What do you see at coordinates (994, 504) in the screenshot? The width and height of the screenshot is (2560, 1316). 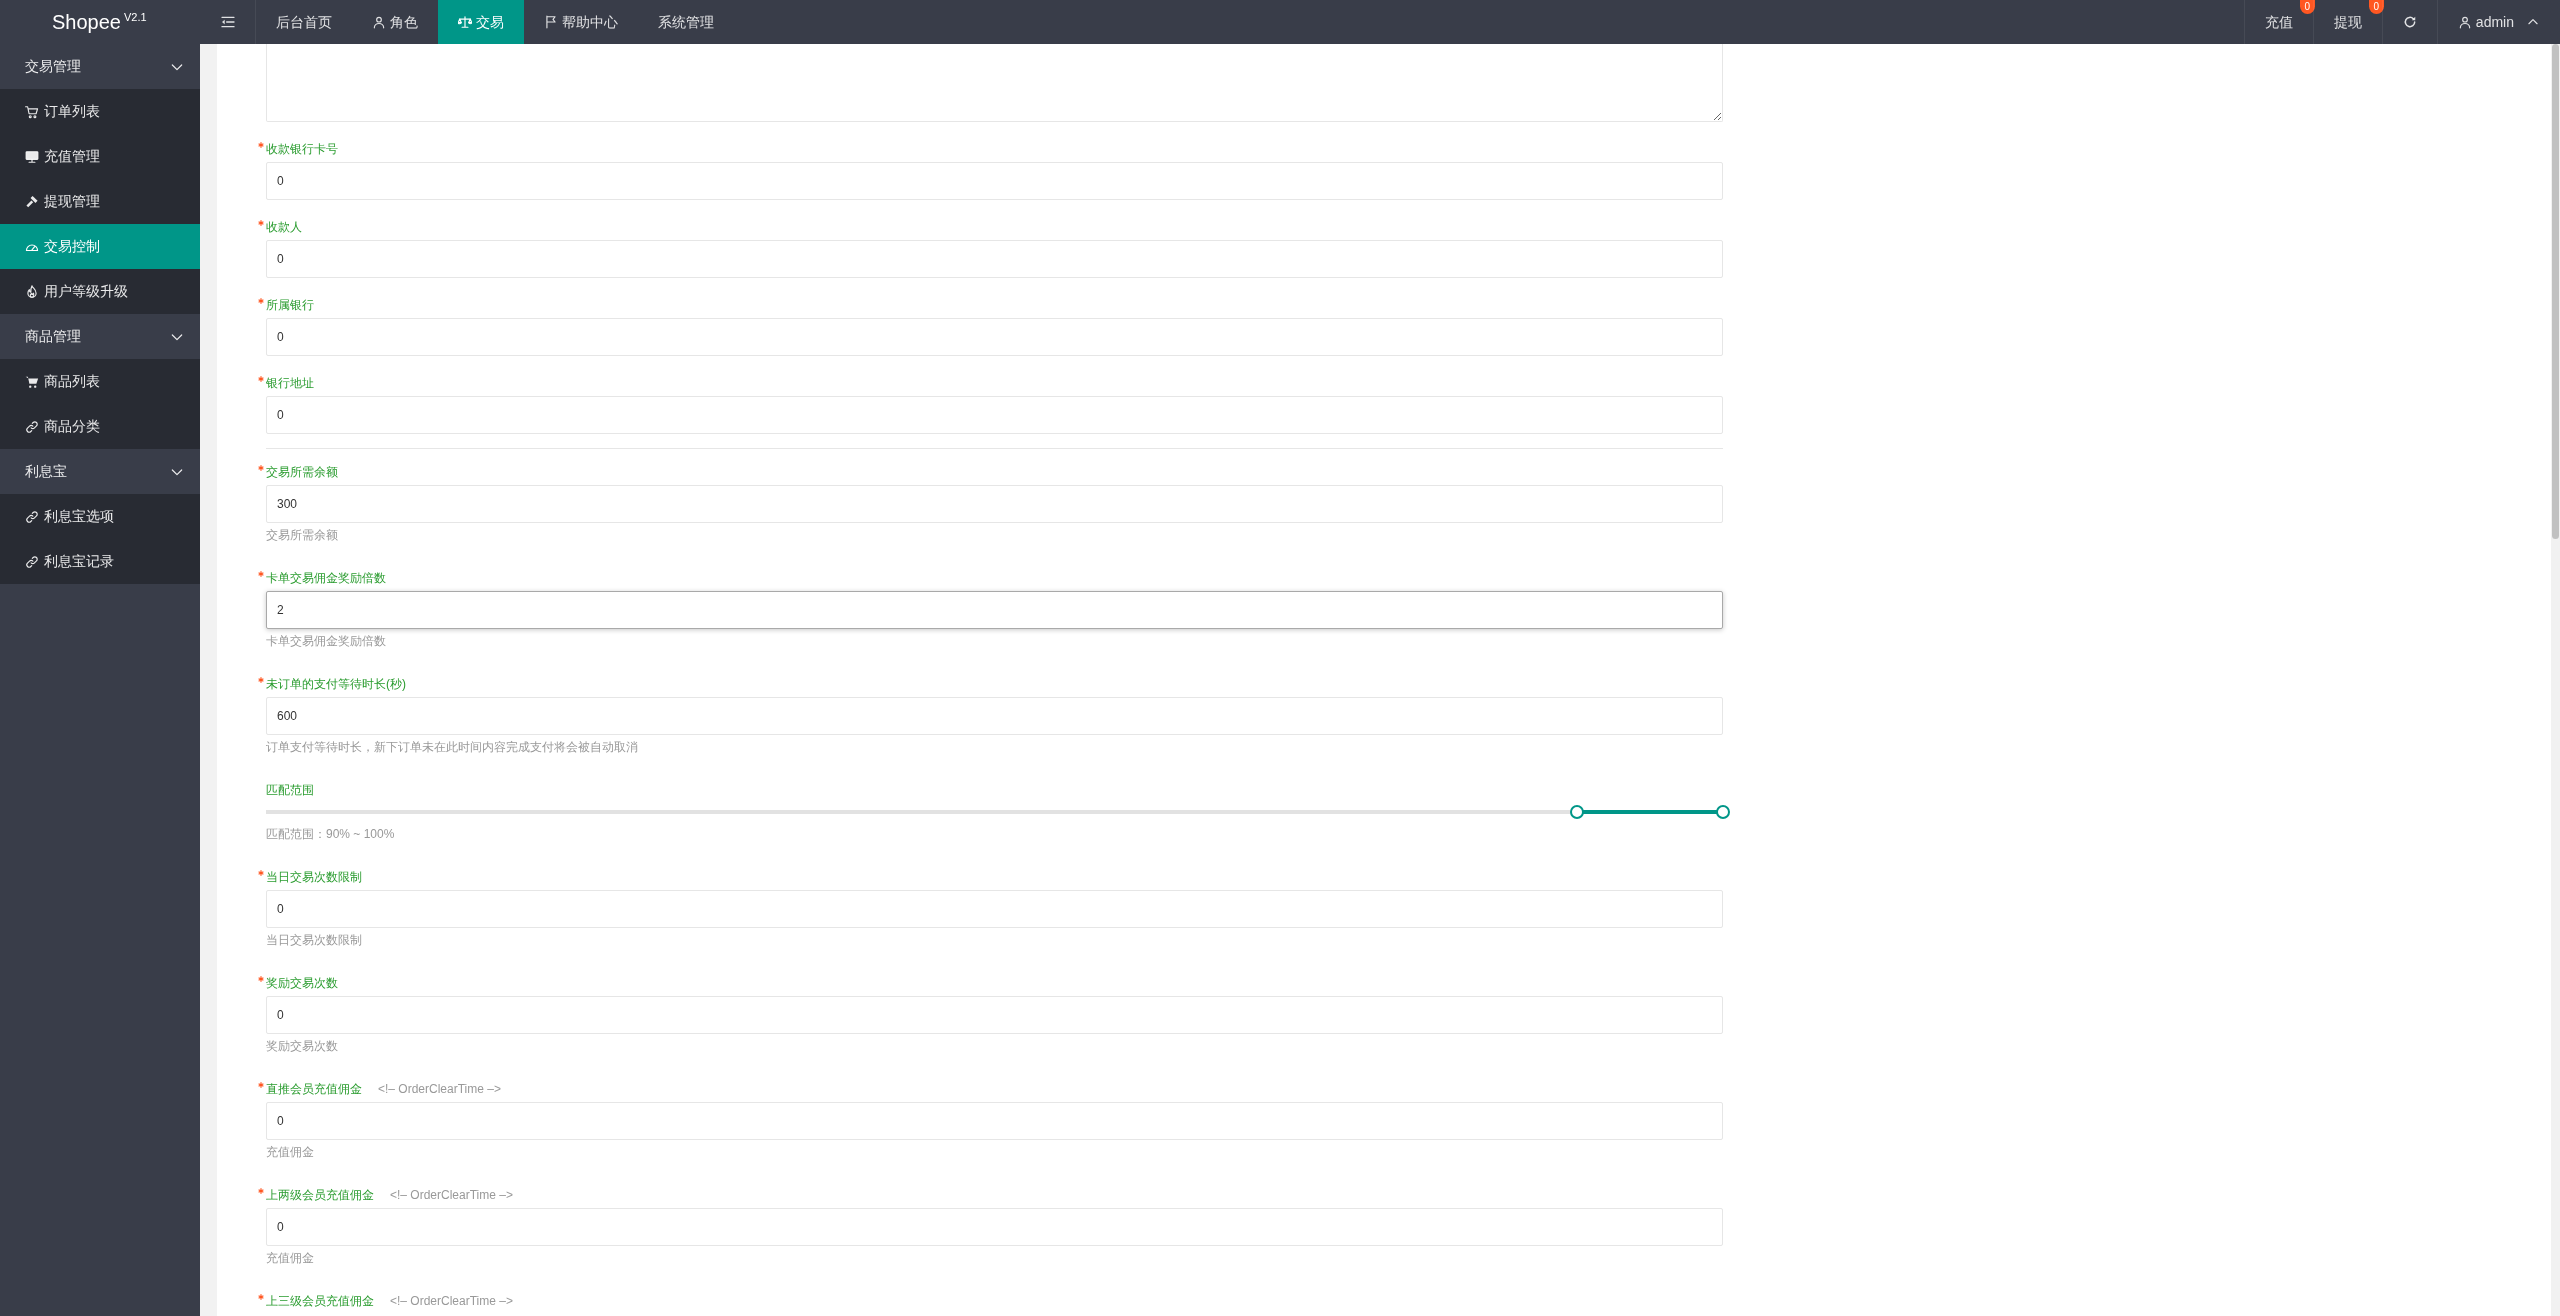 I see `text-input: 300` at bounding box center [994, 504].